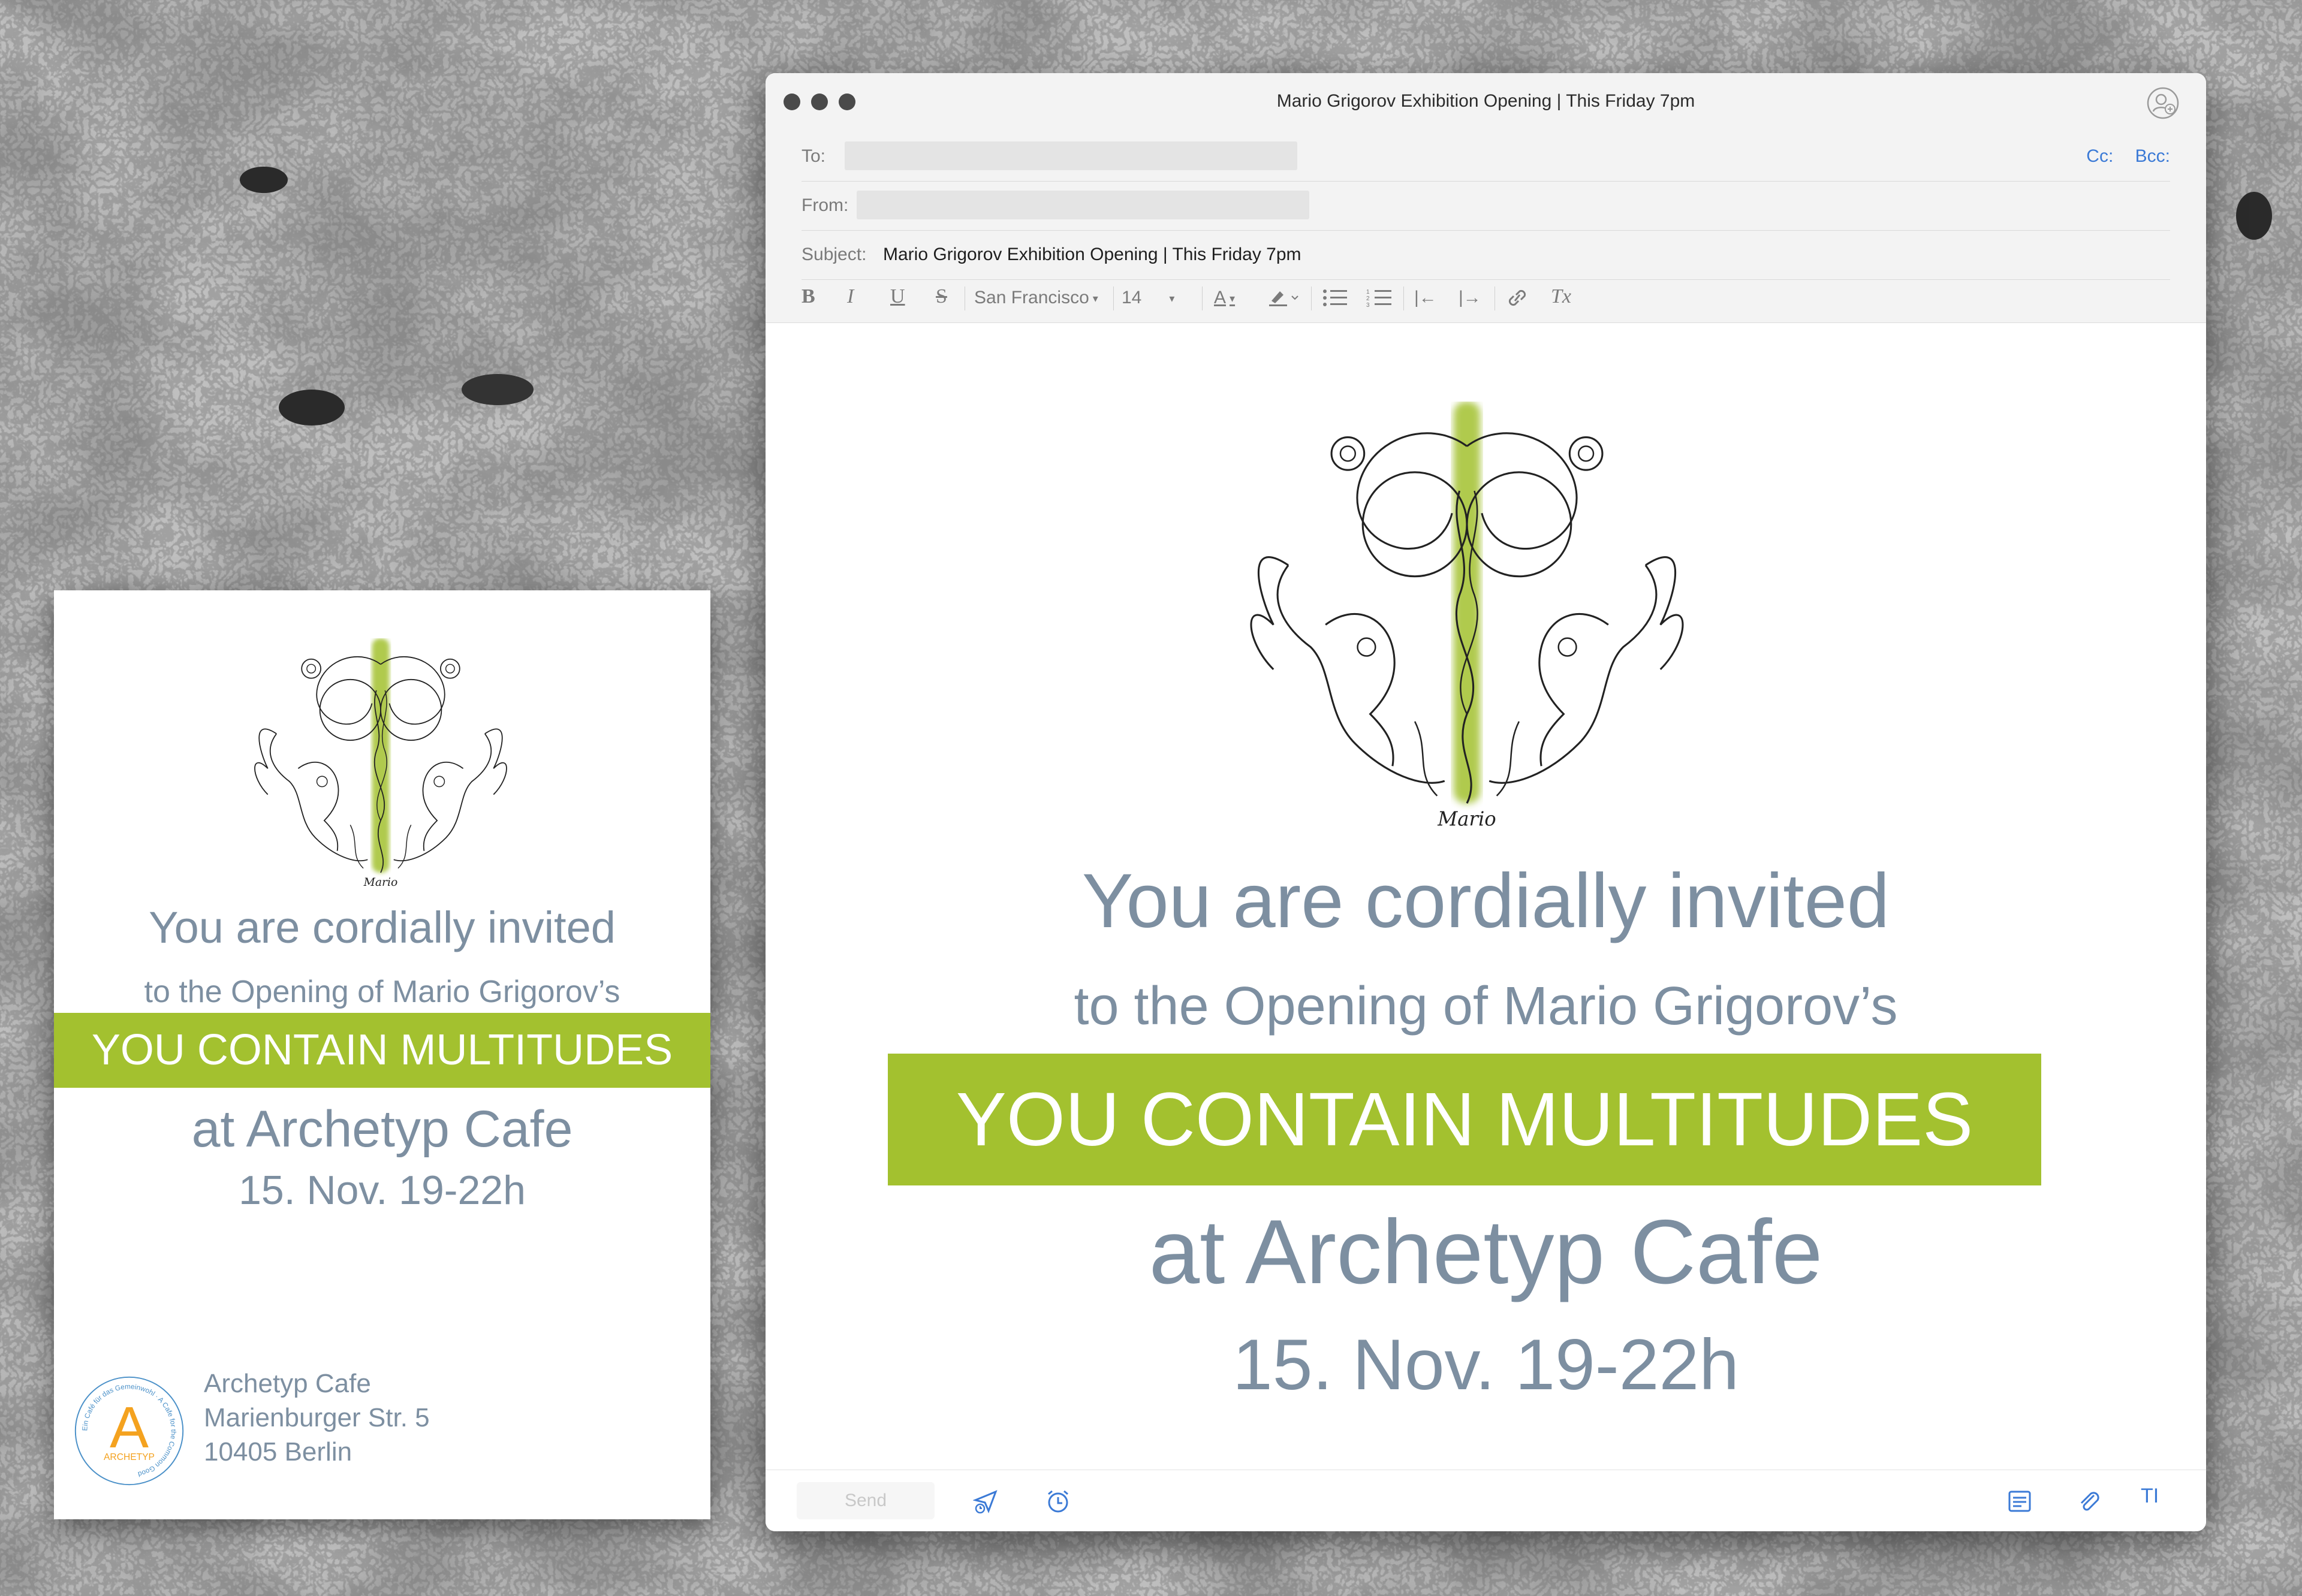  I want to click on address-line: Archetyp Cafe, so click(287, 1383).